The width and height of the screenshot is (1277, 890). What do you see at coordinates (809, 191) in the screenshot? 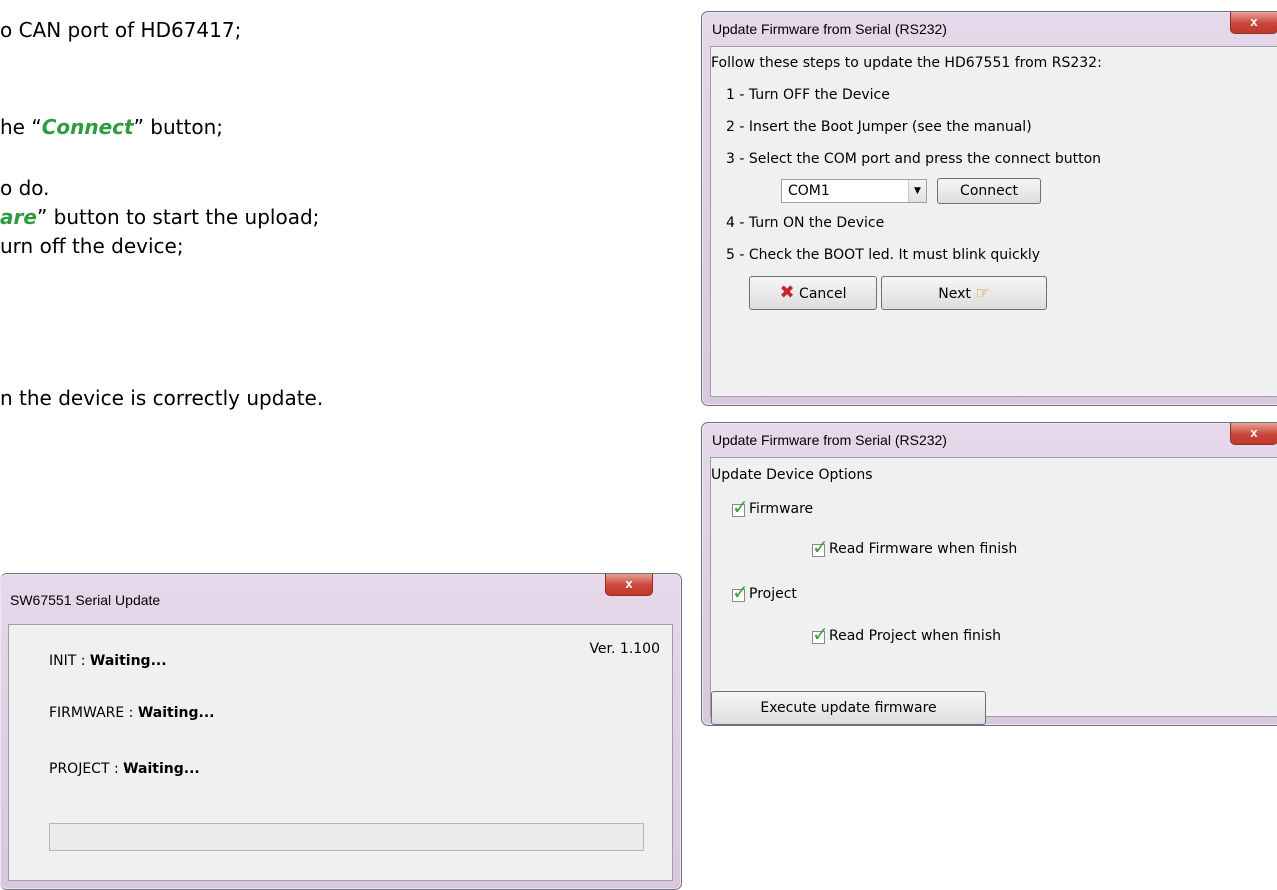
I see `com-port-value: COM1` at bounding box center [809, 191].